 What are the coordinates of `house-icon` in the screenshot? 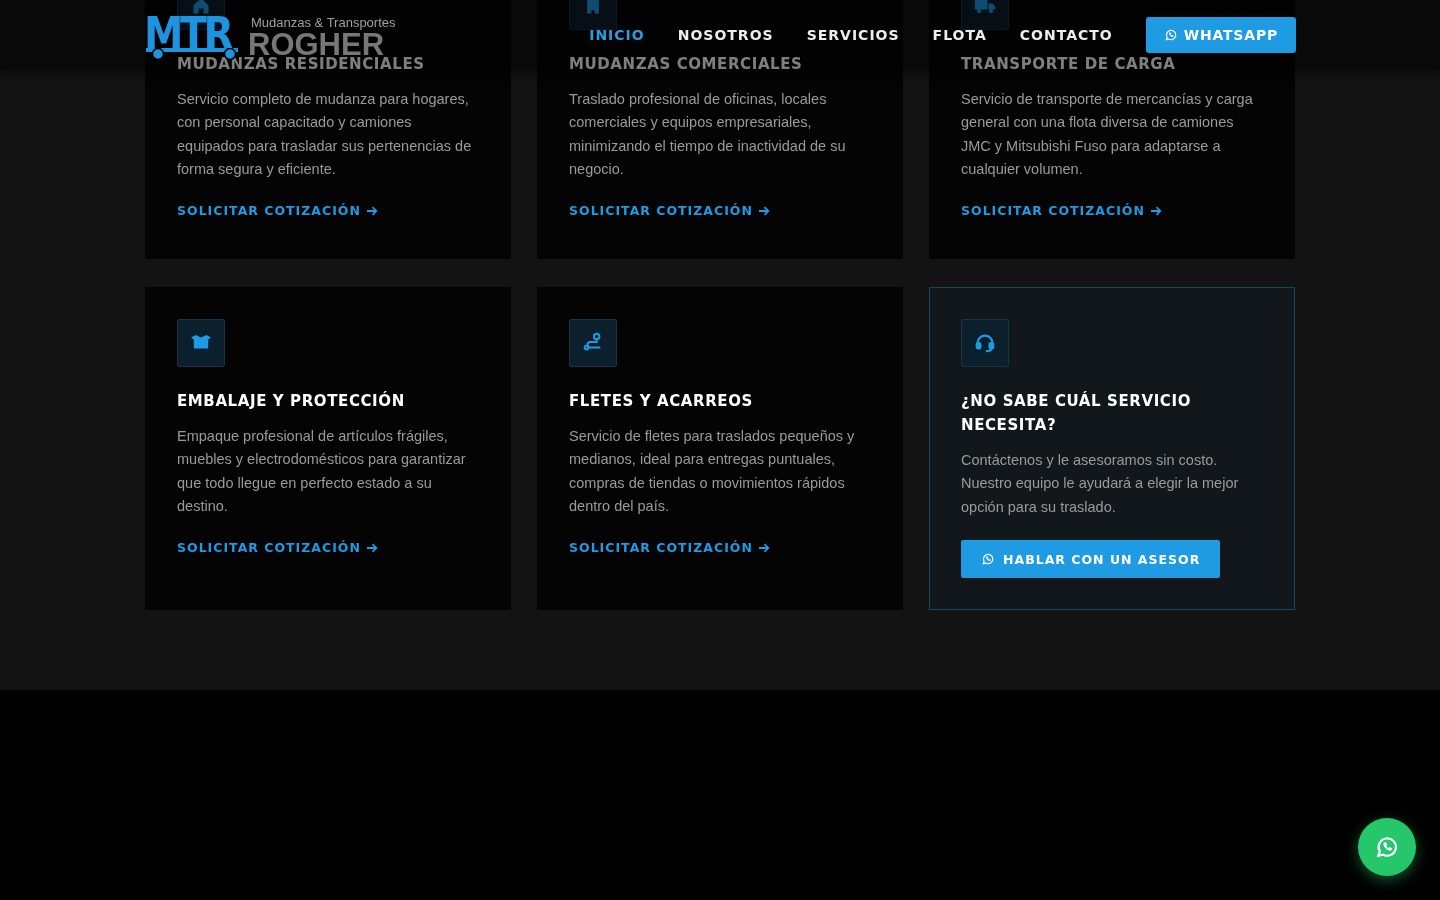 It's located at (201, 8).